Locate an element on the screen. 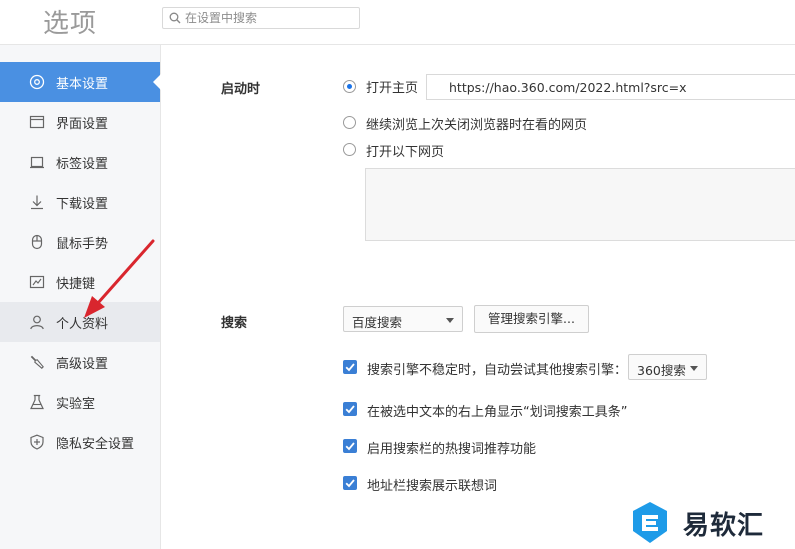 This screenshot has width=795, height=549. hot-search-label: 启用搜索栏的热搜词推荐功能 is located at coordinates (452, 449).